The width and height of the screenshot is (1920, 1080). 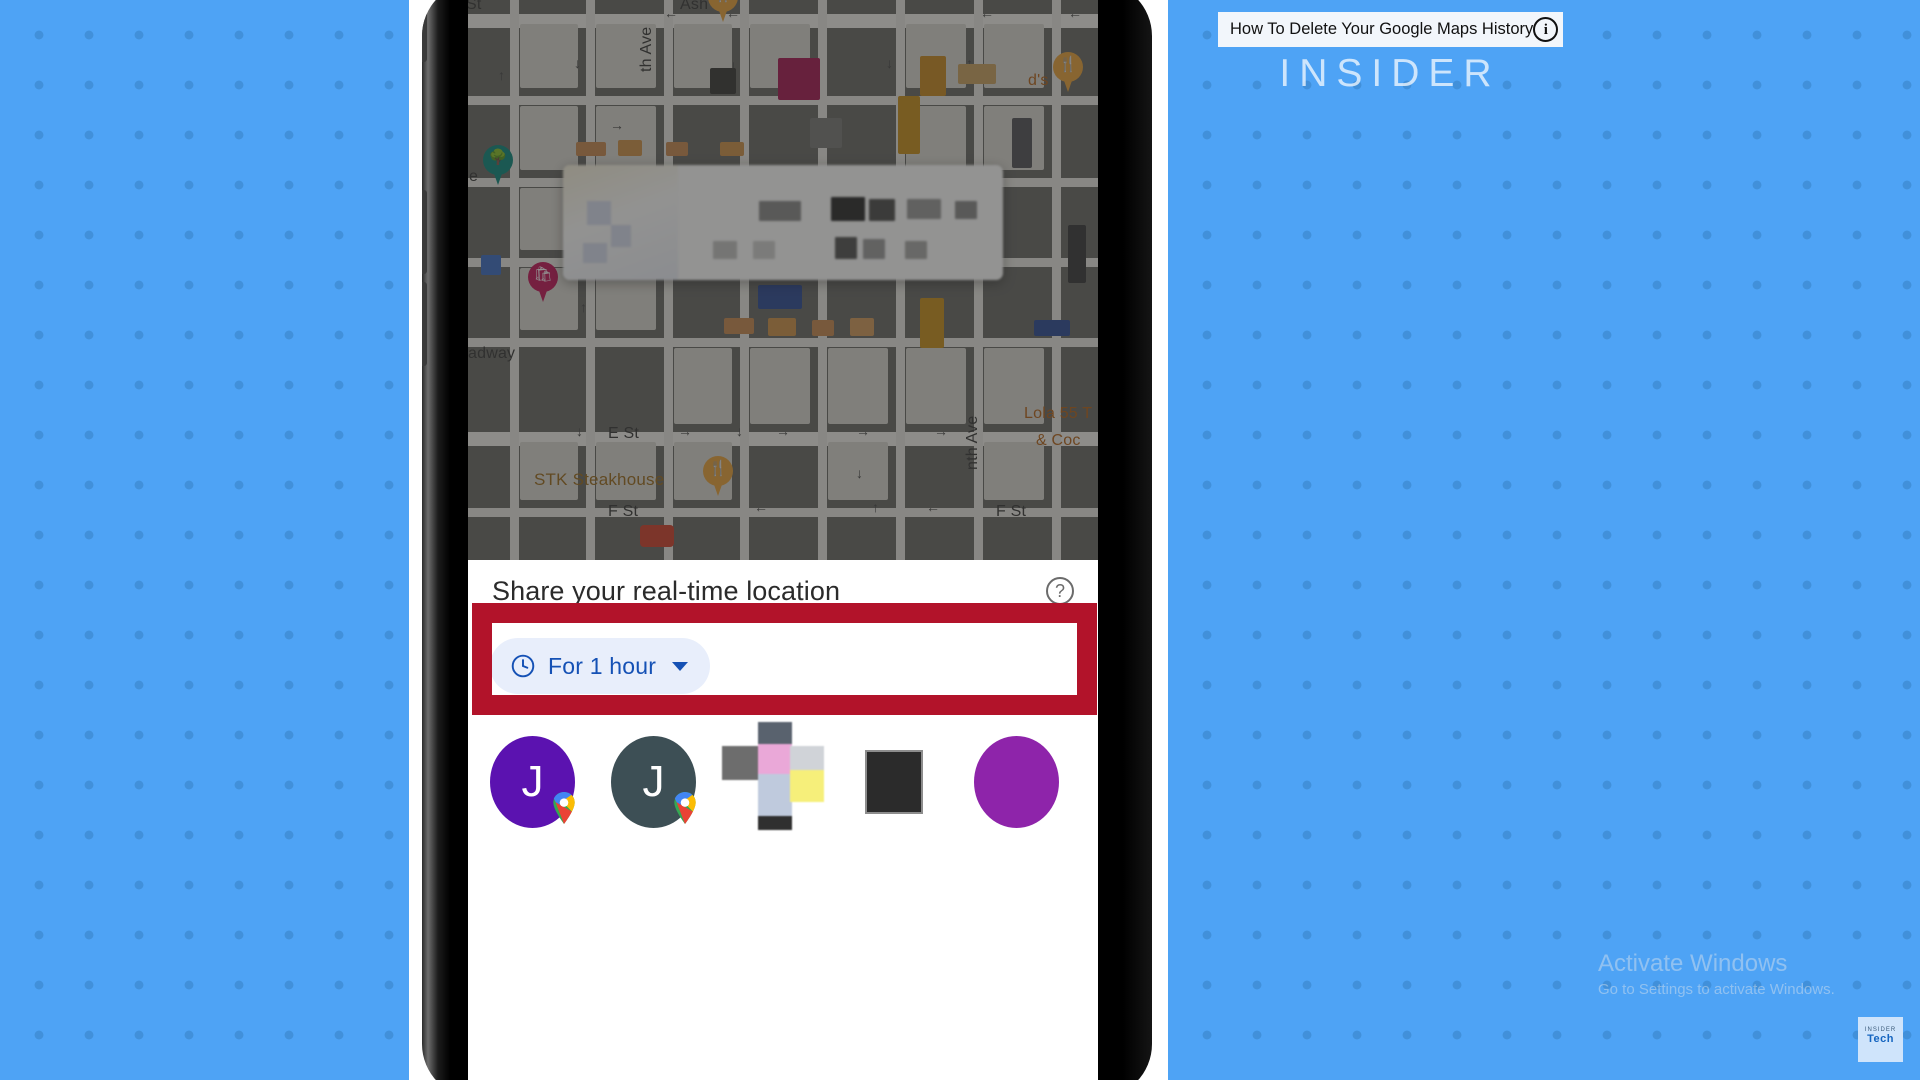 What do you see at coordinates (1390, 73) in the screenshot?
I see `insider-wordmark: INSIDER` at bounding box center [1390, 73].